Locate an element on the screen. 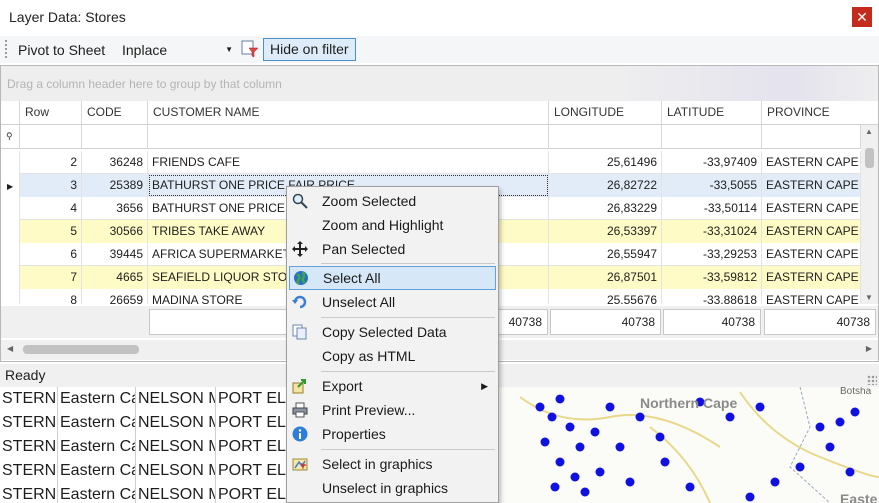  menu-separator is located at coordinates (408, 317).